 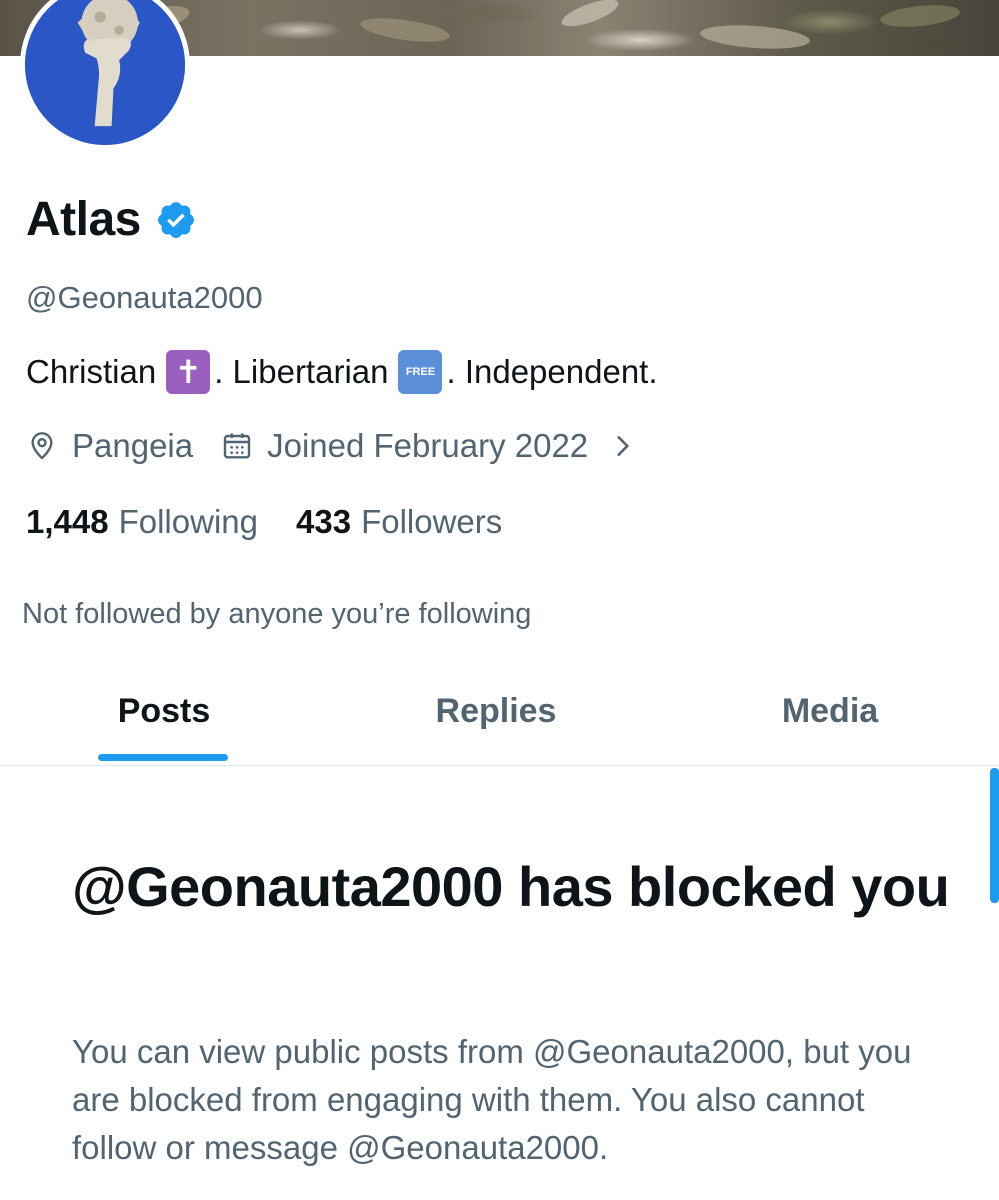 I want to click on following-link: 1,448 Following, so click(x=142, y=522).